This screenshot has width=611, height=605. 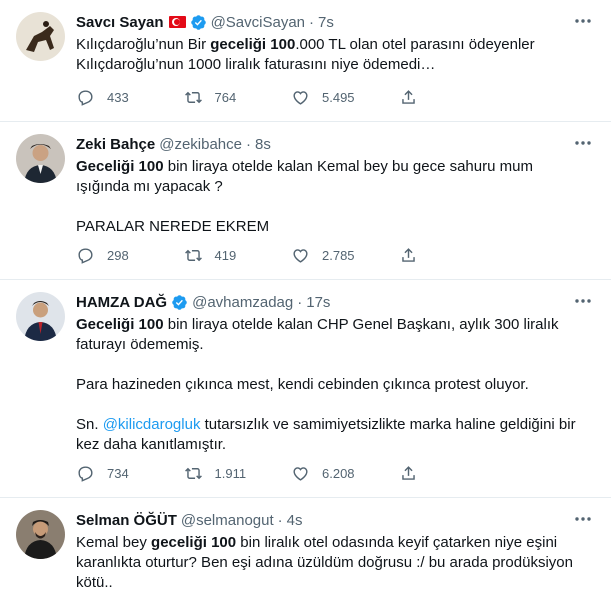 I want to click on tweet-time: 17s, so click(x=318, y=302).